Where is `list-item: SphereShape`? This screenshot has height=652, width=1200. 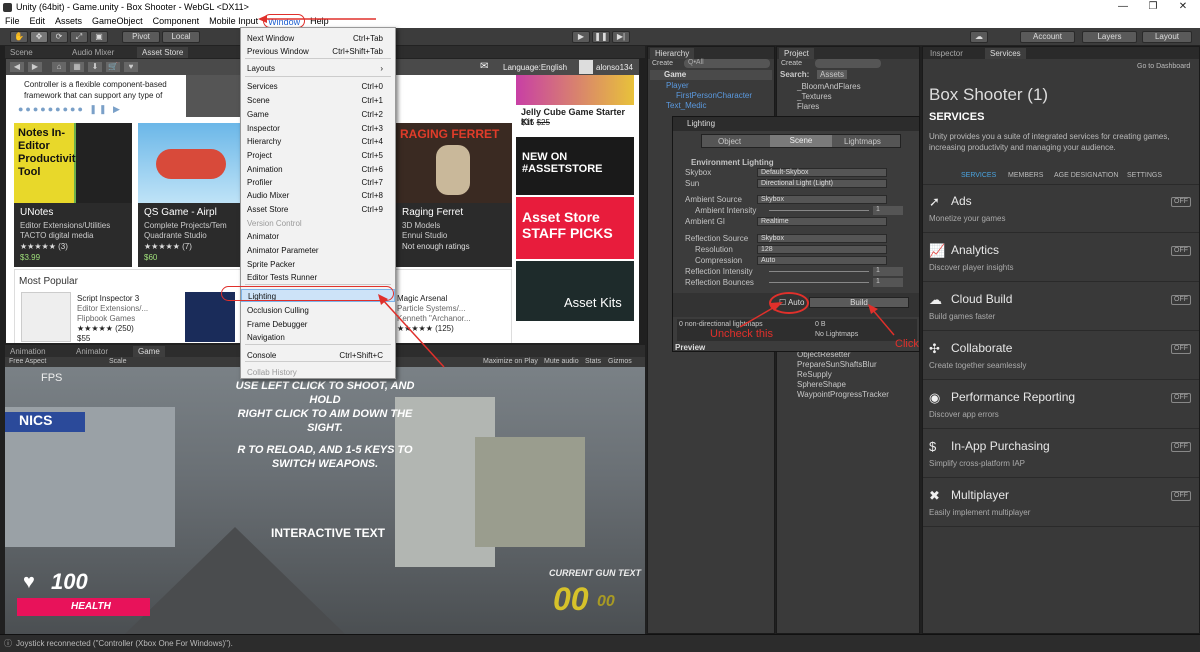 list-item: SphereShape is located at coordinates (843, 385).